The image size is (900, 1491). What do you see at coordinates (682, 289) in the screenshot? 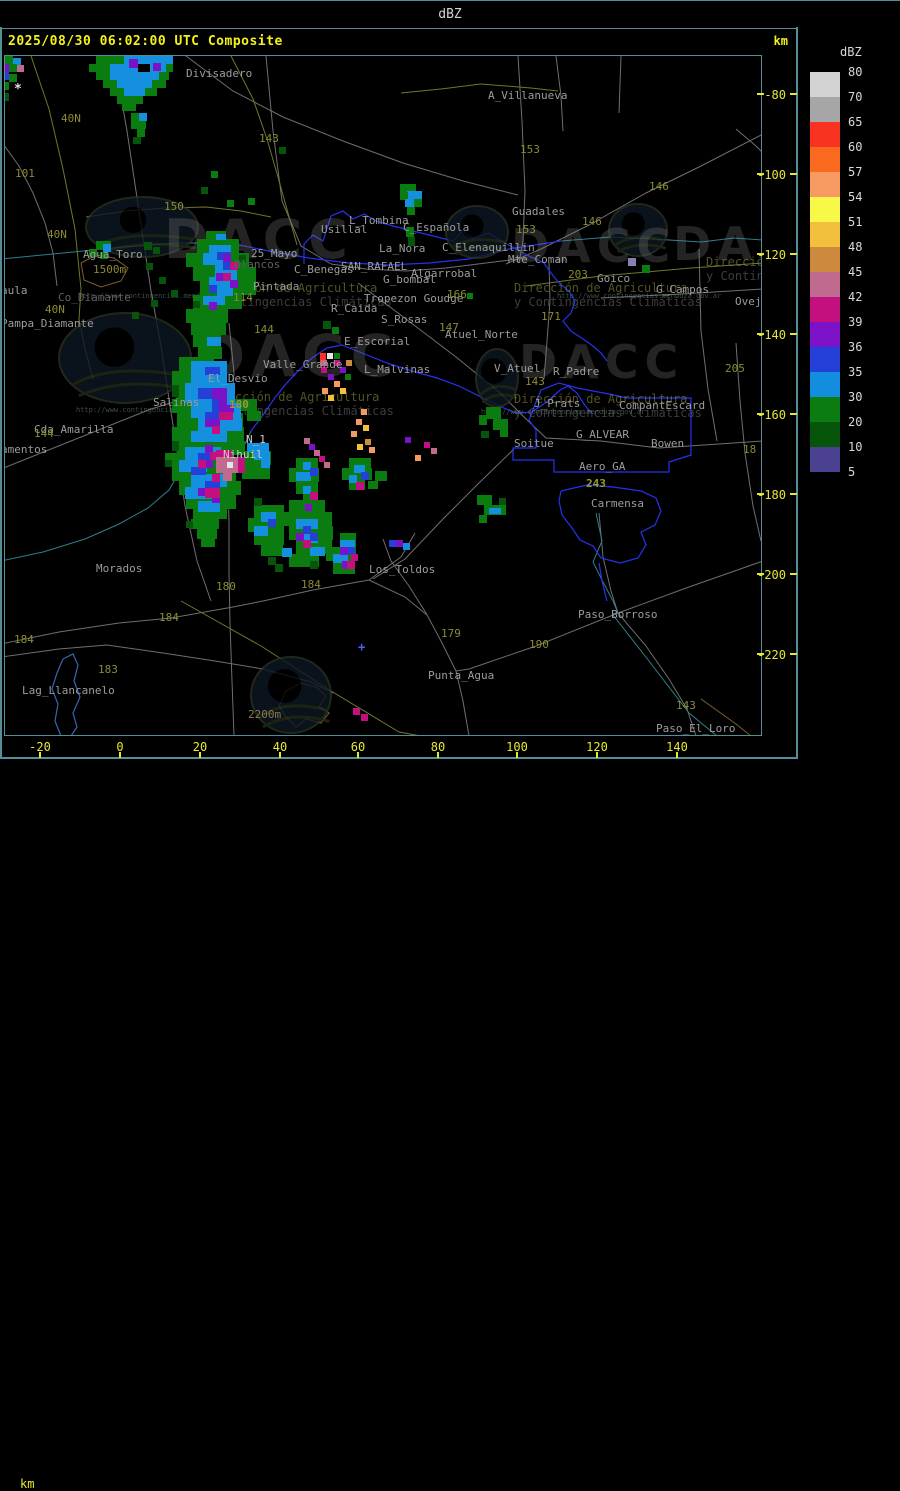
I see `place-label: G_Campos` at bounding box center [682, 289].